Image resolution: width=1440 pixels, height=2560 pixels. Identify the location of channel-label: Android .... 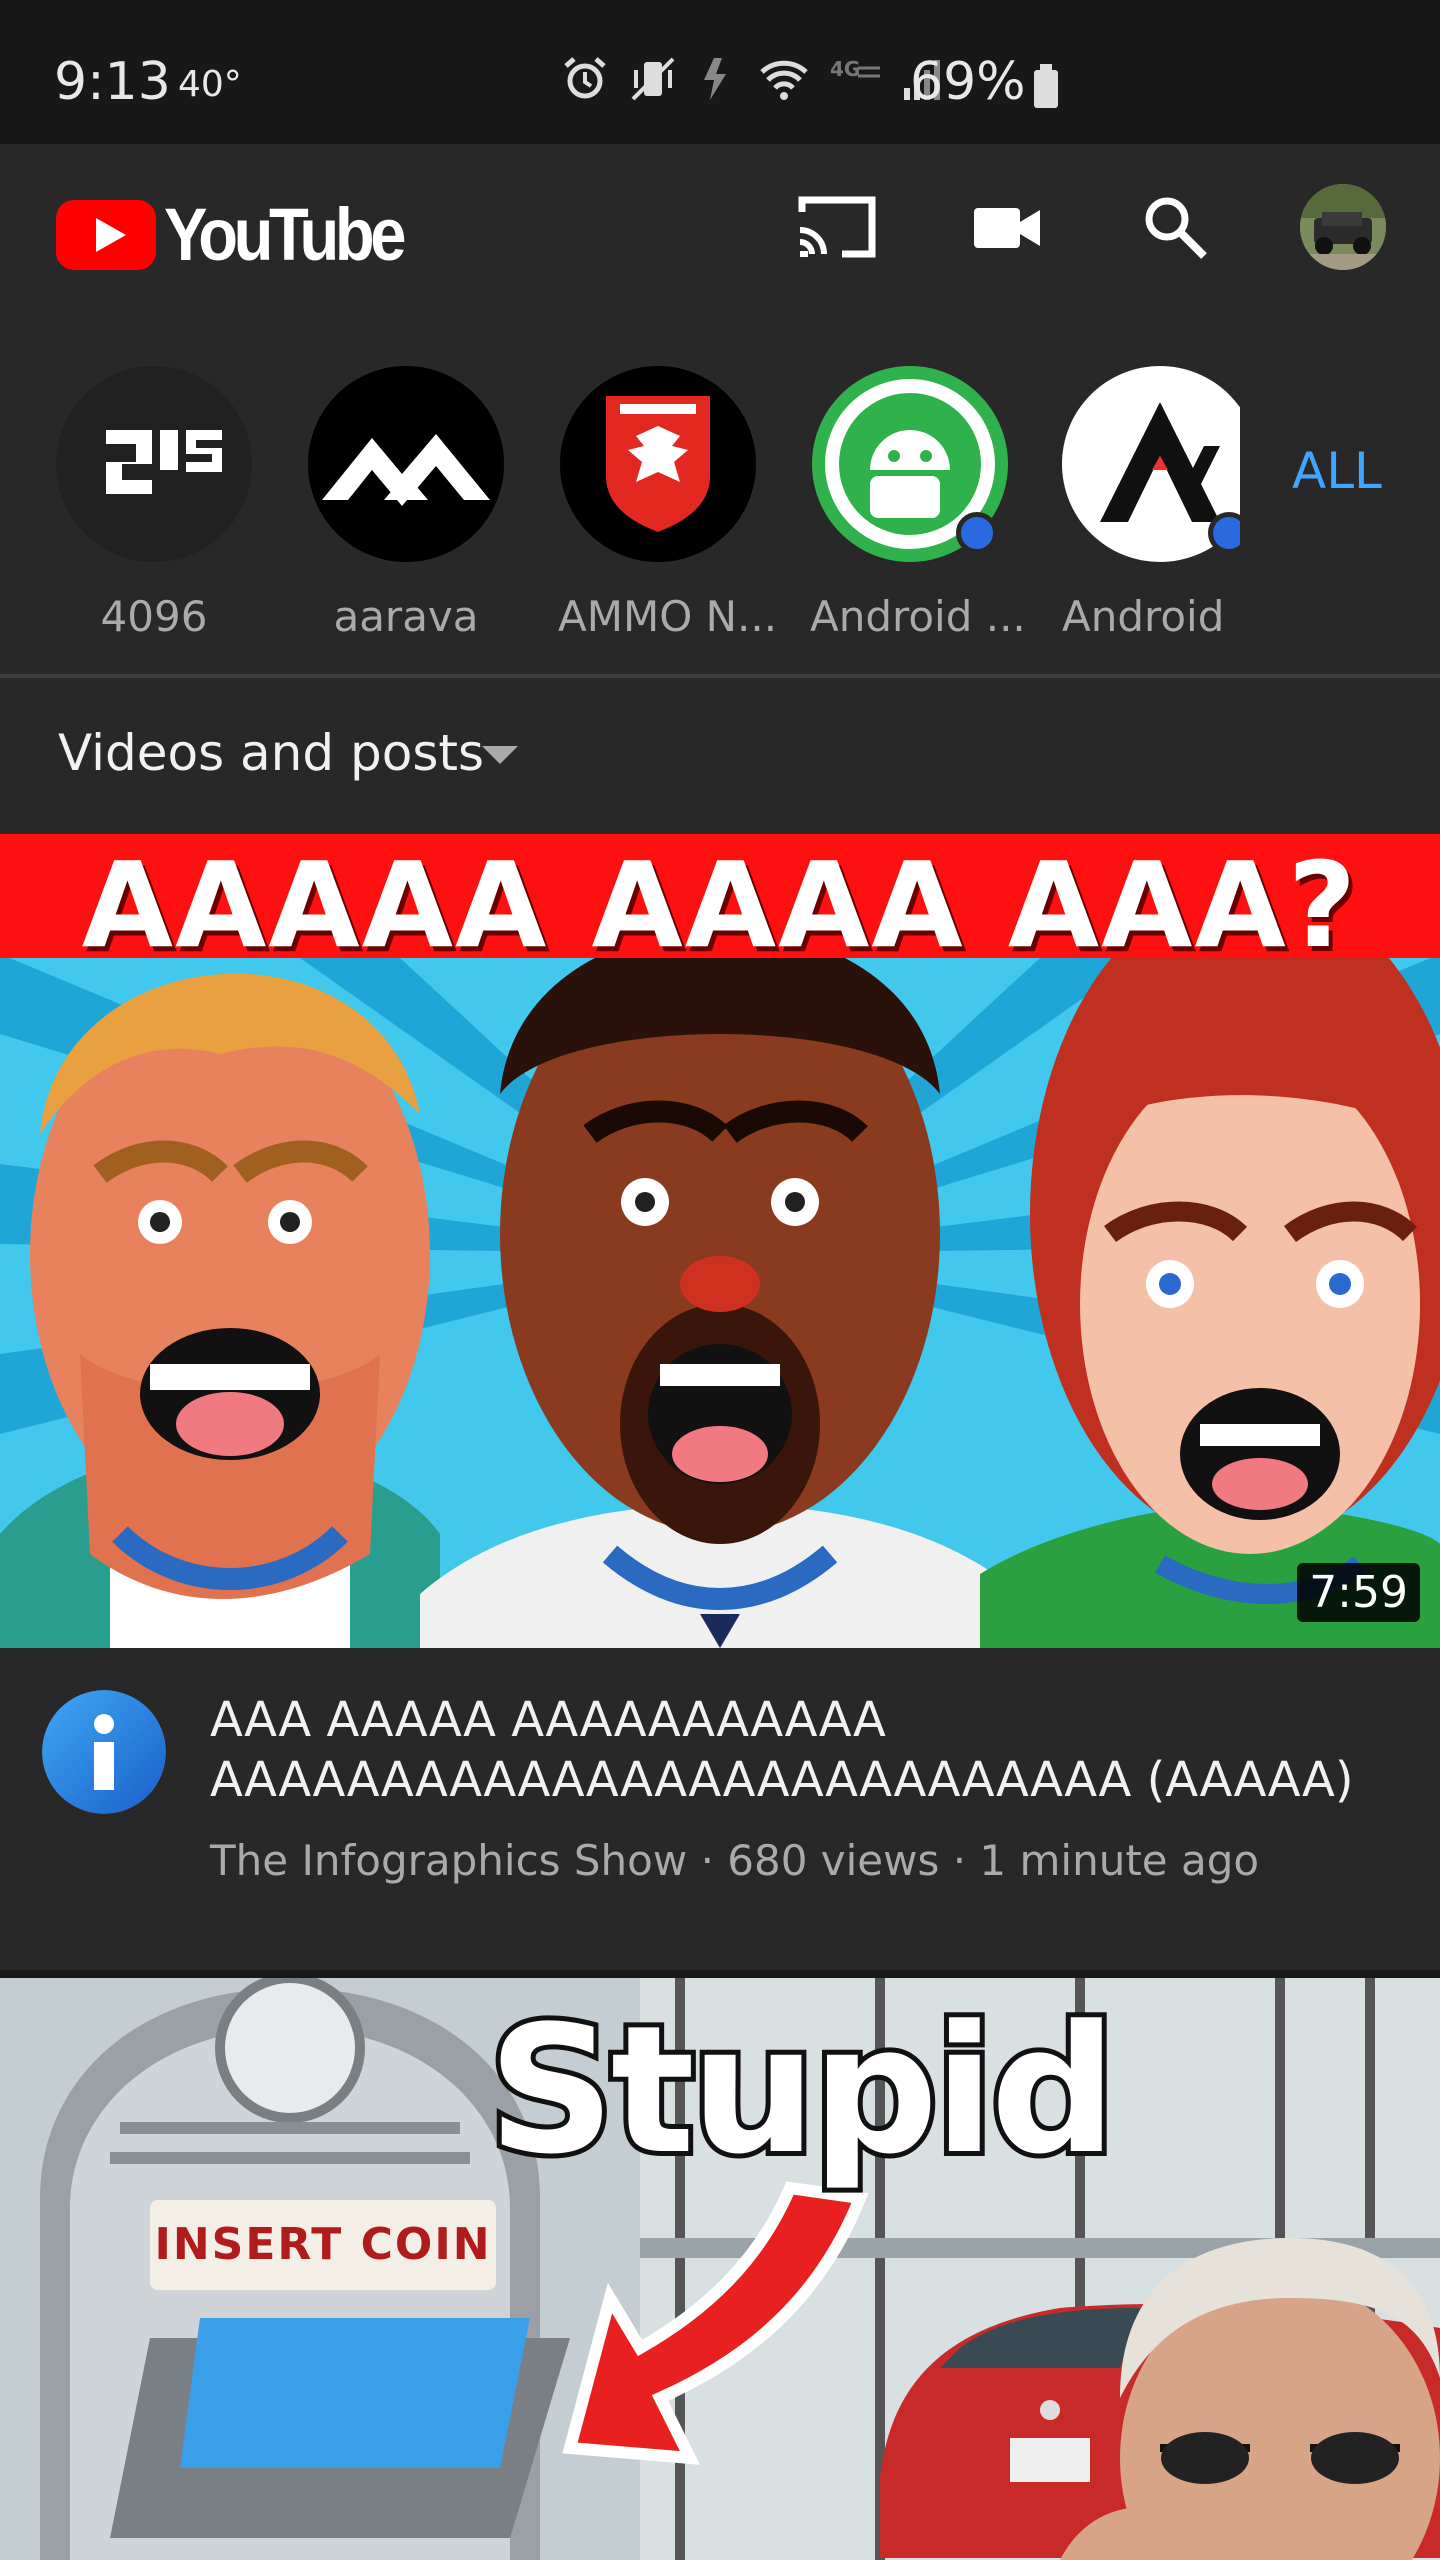
(918, 616).